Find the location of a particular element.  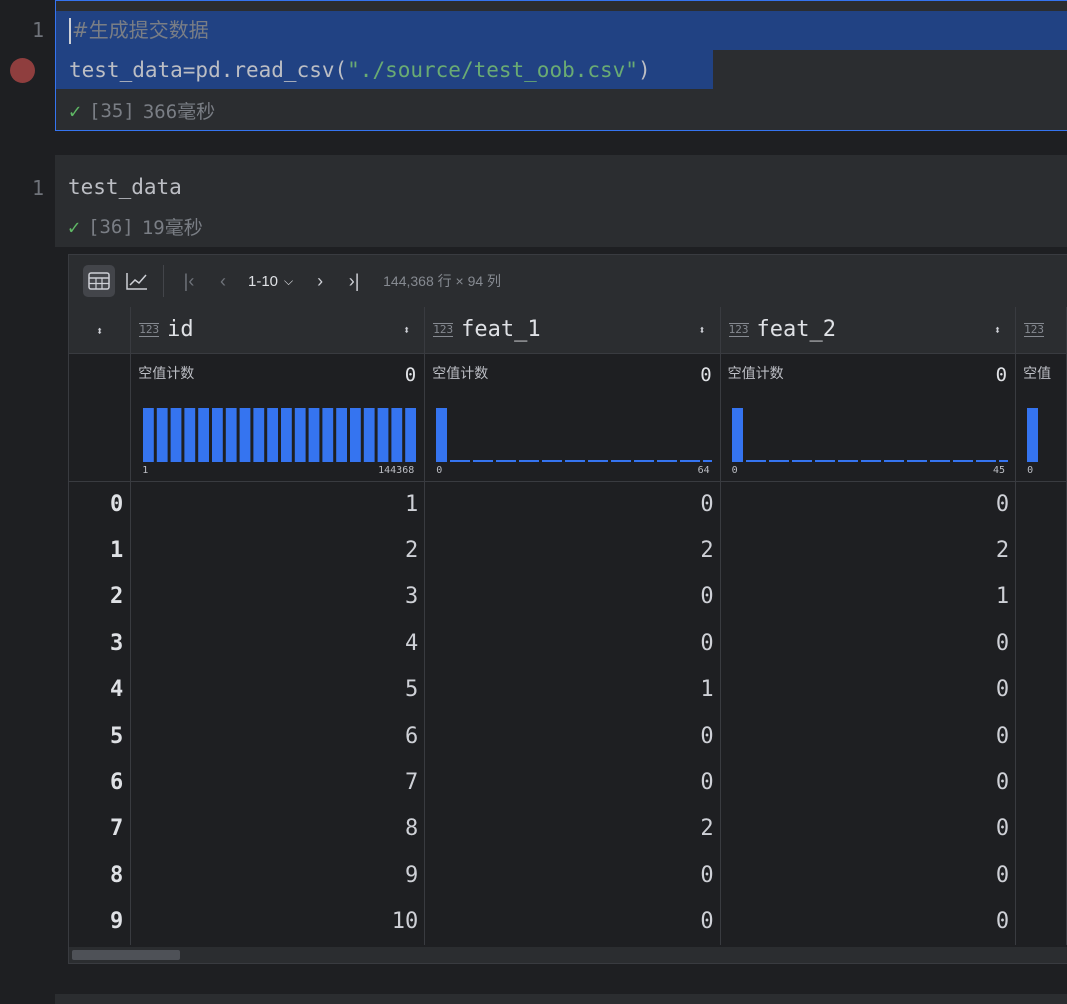

histogram-max: 45 is located at coordinates (999, 470).